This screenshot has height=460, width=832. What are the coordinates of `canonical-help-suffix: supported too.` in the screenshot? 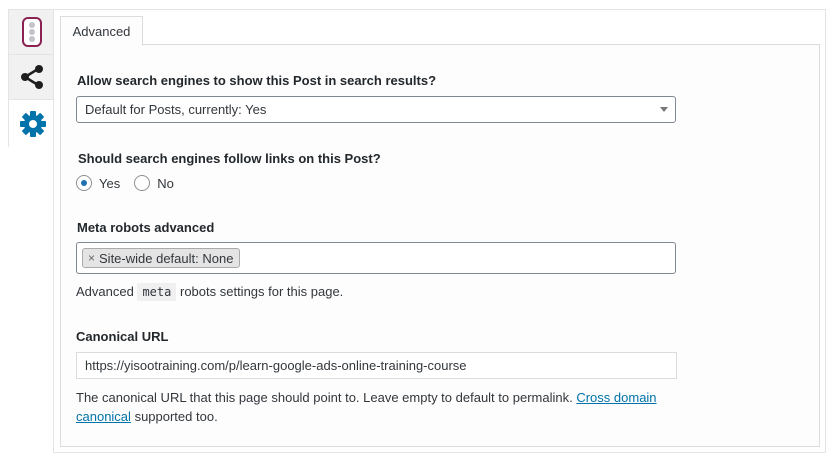 It's located at (176, 416).